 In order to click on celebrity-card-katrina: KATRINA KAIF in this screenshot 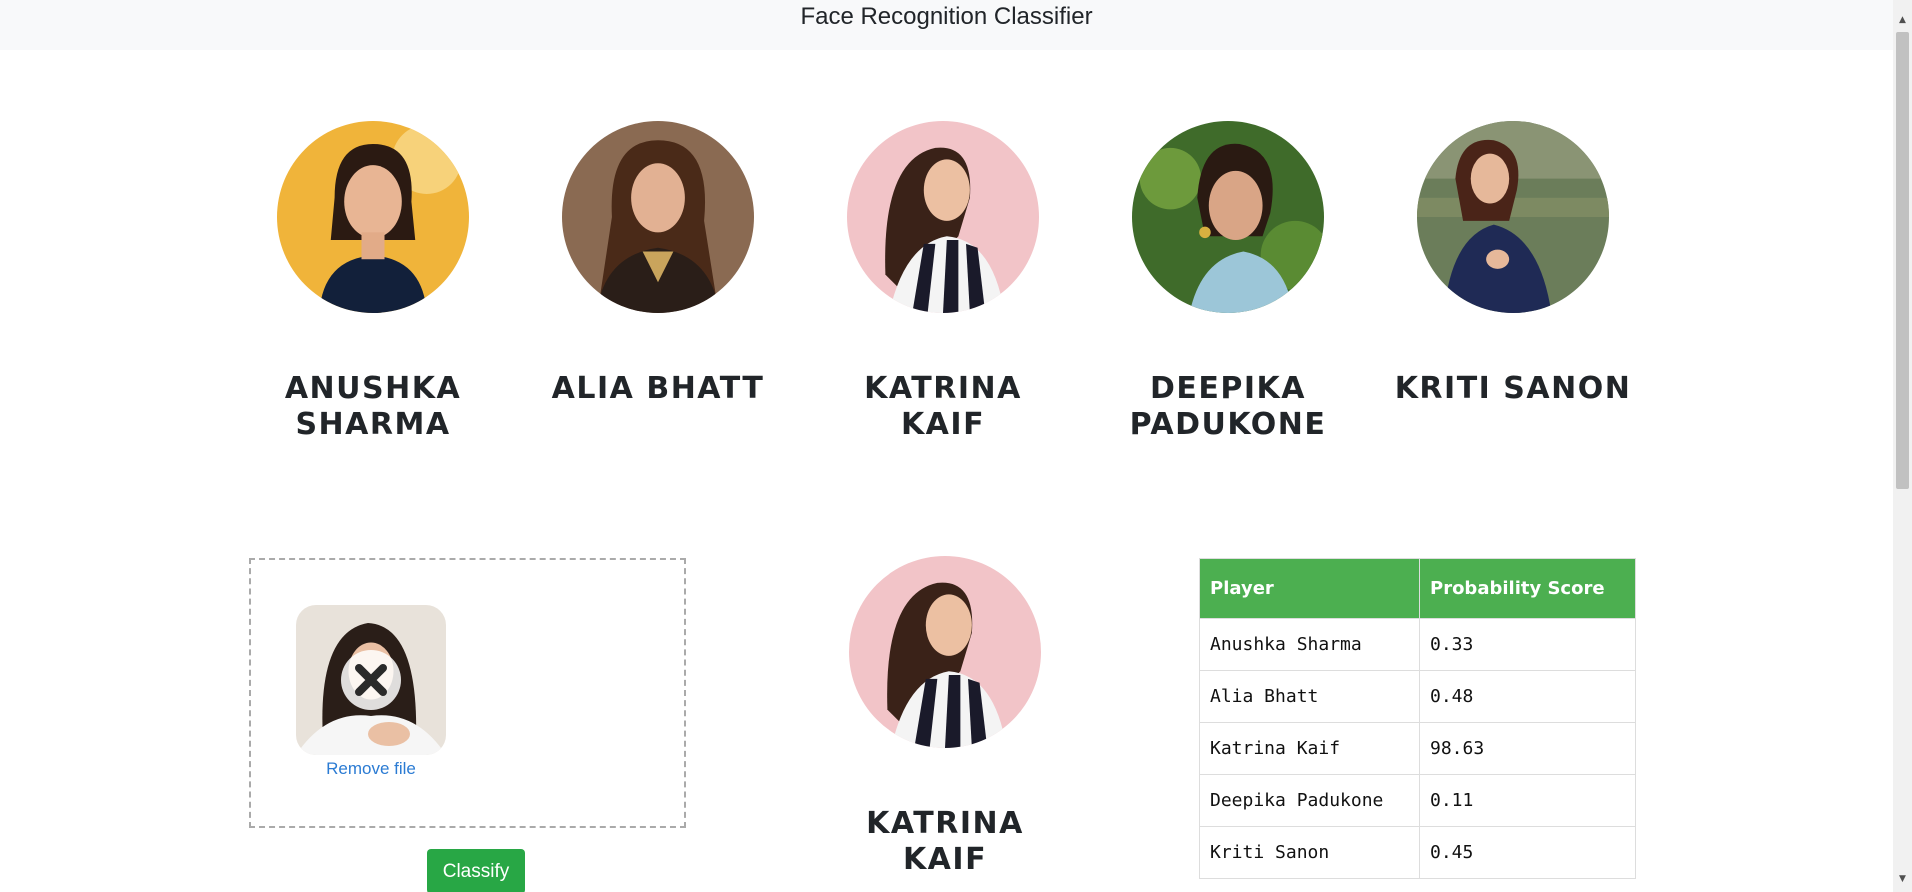, I will do `click(943, 282)`.